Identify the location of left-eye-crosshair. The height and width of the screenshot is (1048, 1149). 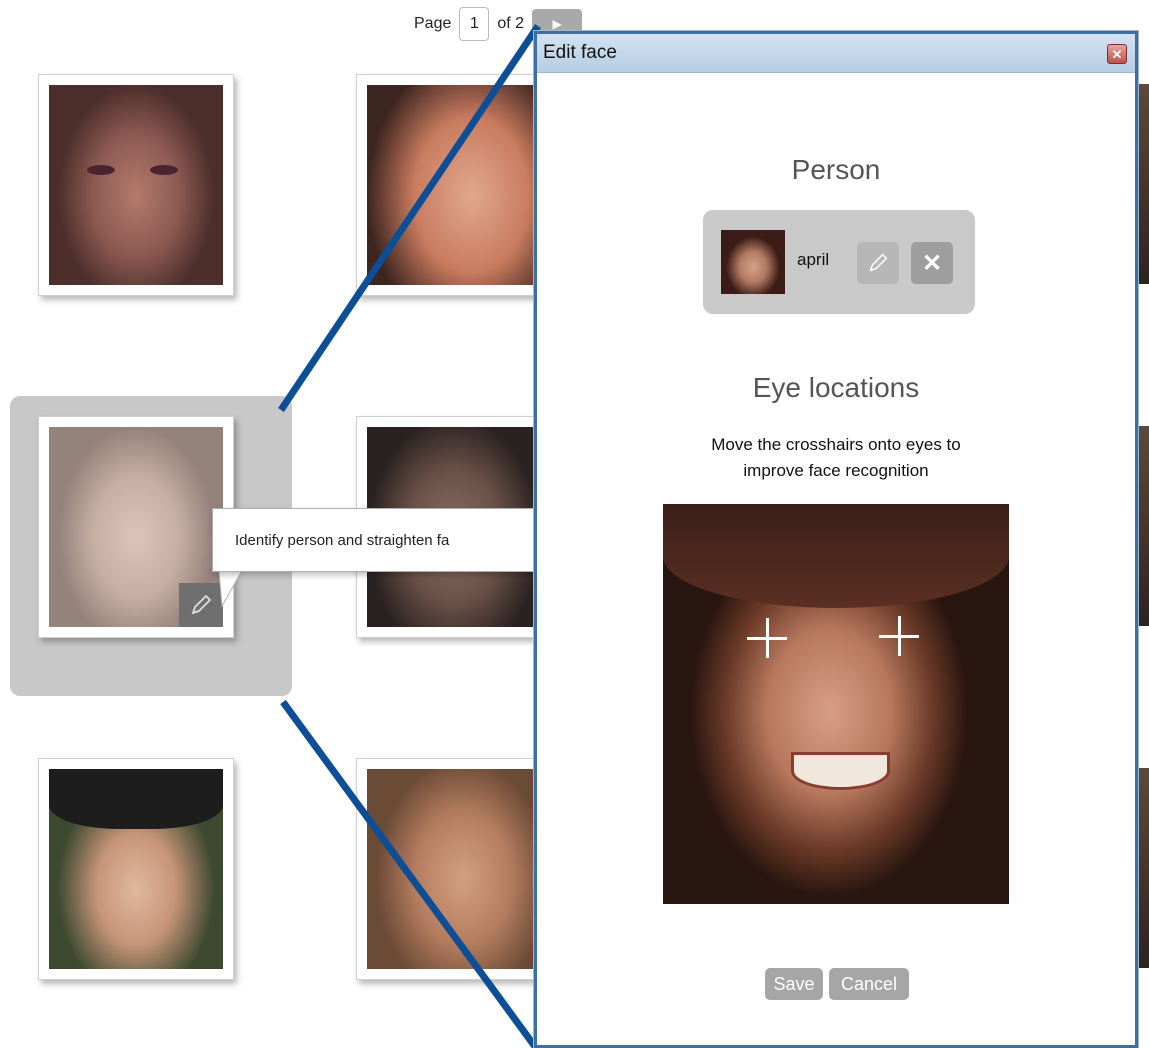
(767, 638).